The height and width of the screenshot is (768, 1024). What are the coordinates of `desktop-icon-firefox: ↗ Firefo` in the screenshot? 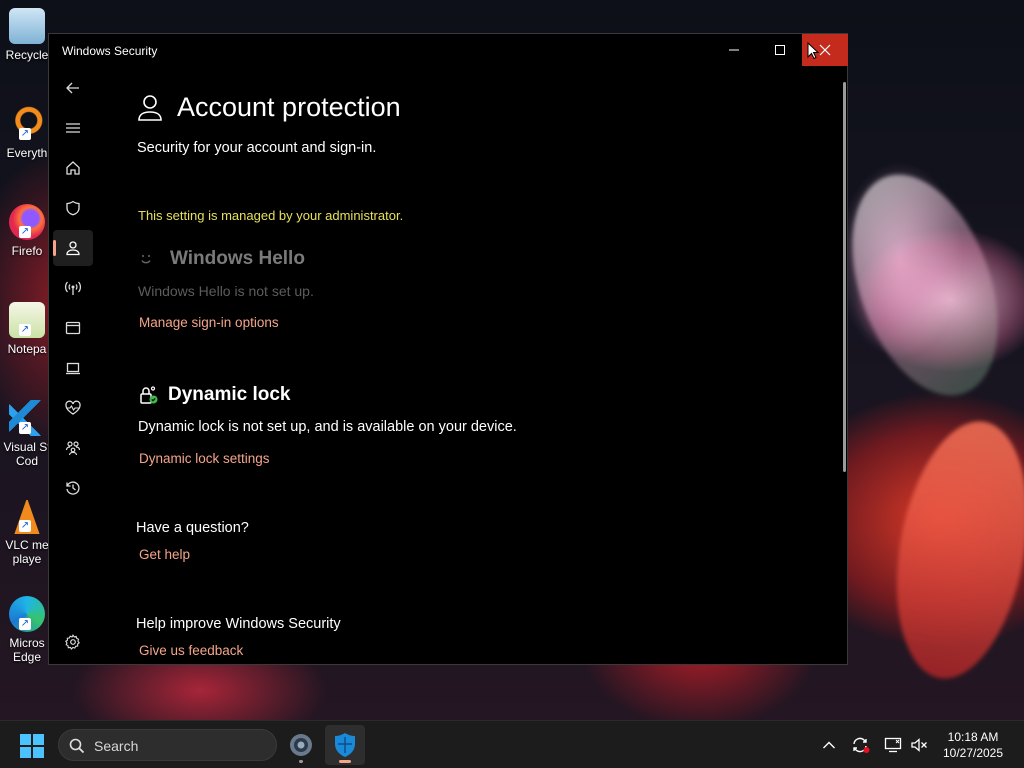 It's located at (27, 231).